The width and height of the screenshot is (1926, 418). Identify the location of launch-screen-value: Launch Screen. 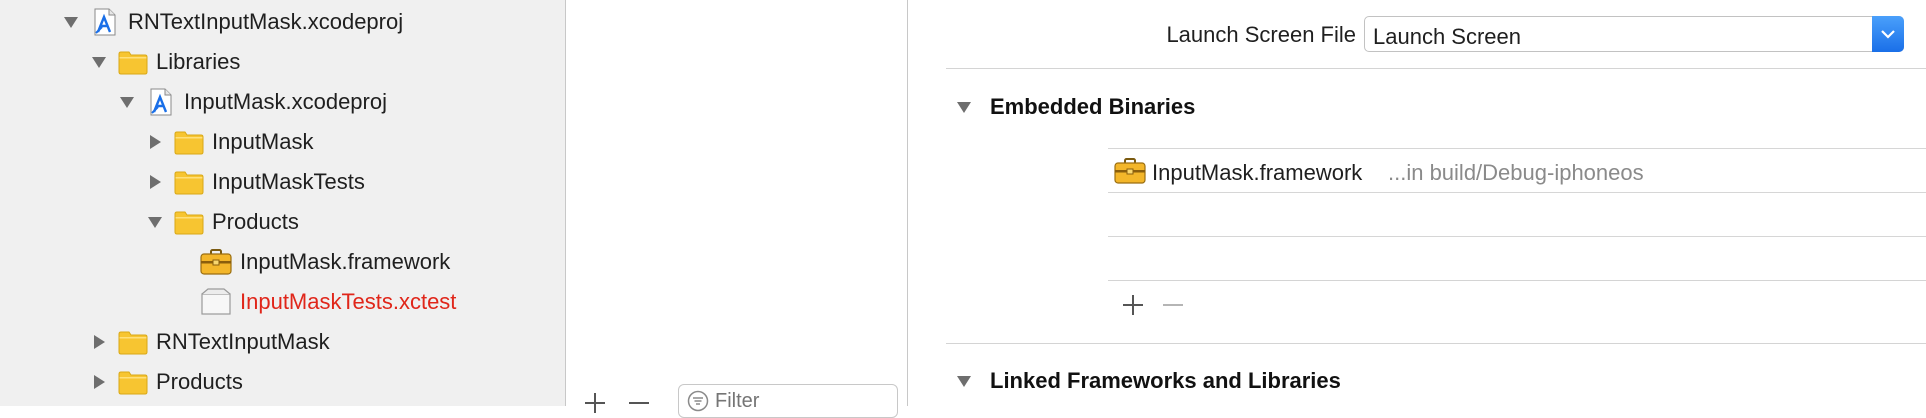
(1447, 36).